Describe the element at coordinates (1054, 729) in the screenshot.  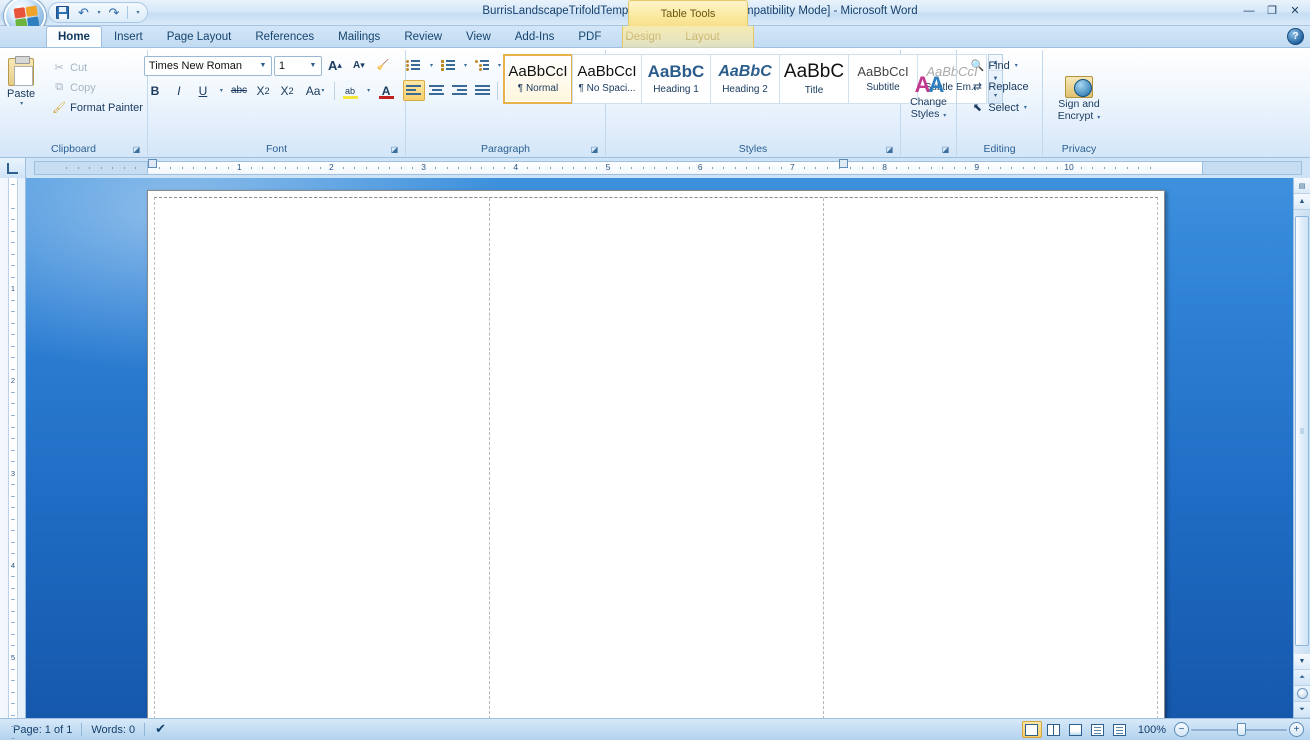
I see `full-screen-reading-view-button` at that location.